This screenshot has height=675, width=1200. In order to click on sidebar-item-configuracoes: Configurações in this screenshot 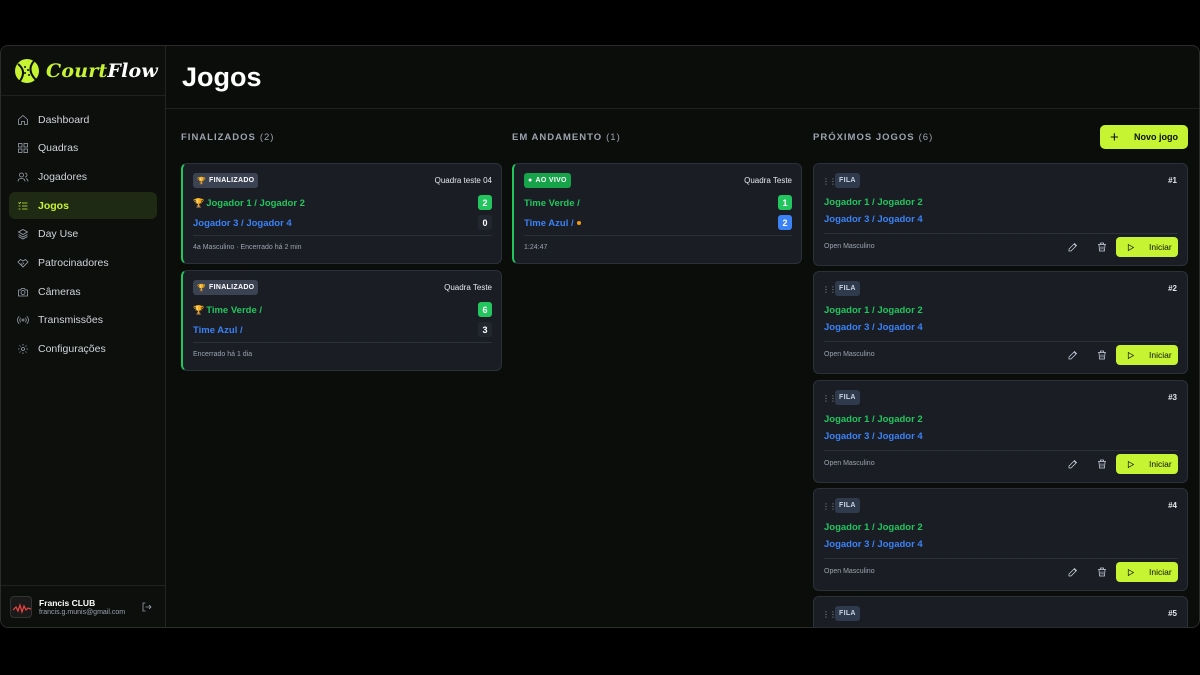, I will do `click(83, 349)`.